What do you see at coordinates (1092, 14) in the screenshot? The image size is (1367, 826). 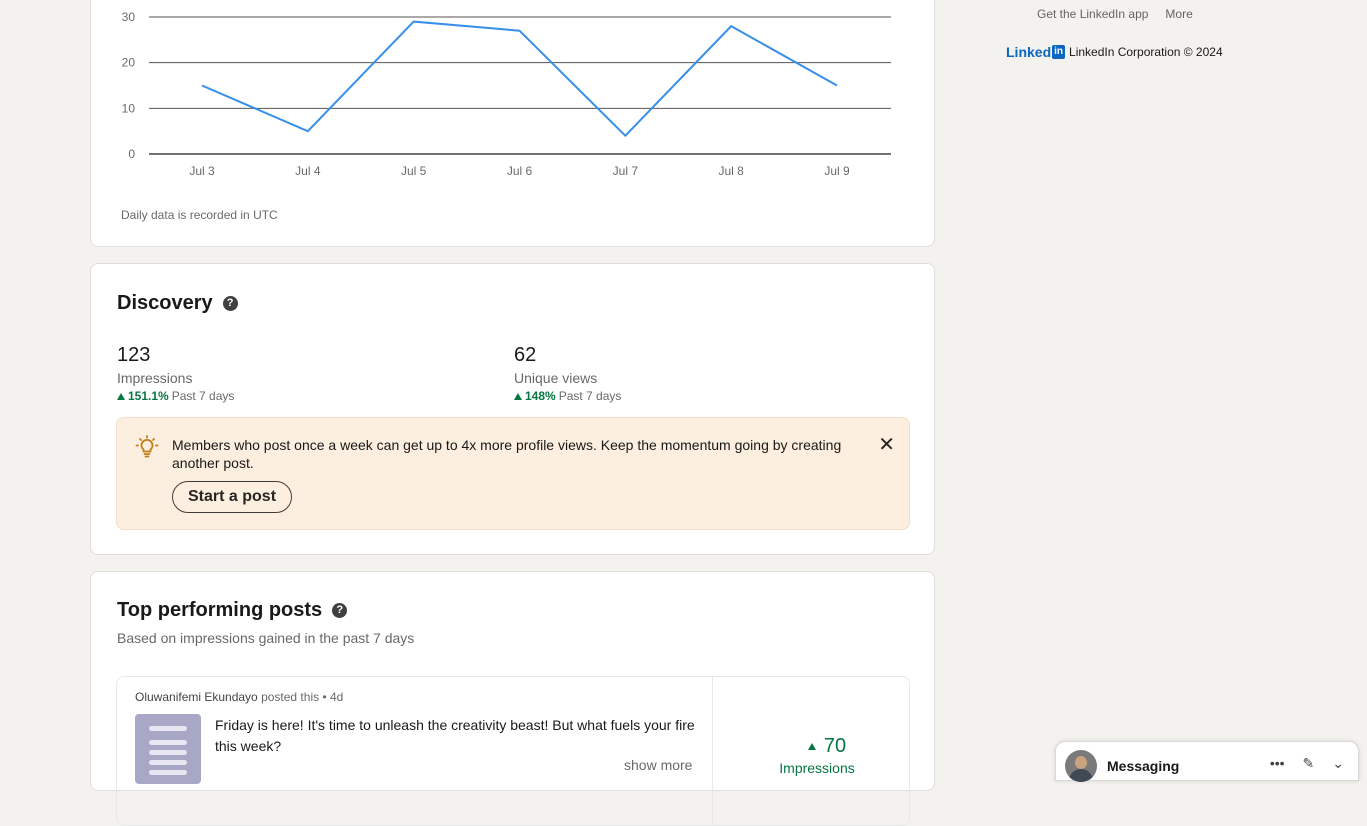 I see `get-app-link: Get the LinkedIn app` at bounding box center [1092, 14].